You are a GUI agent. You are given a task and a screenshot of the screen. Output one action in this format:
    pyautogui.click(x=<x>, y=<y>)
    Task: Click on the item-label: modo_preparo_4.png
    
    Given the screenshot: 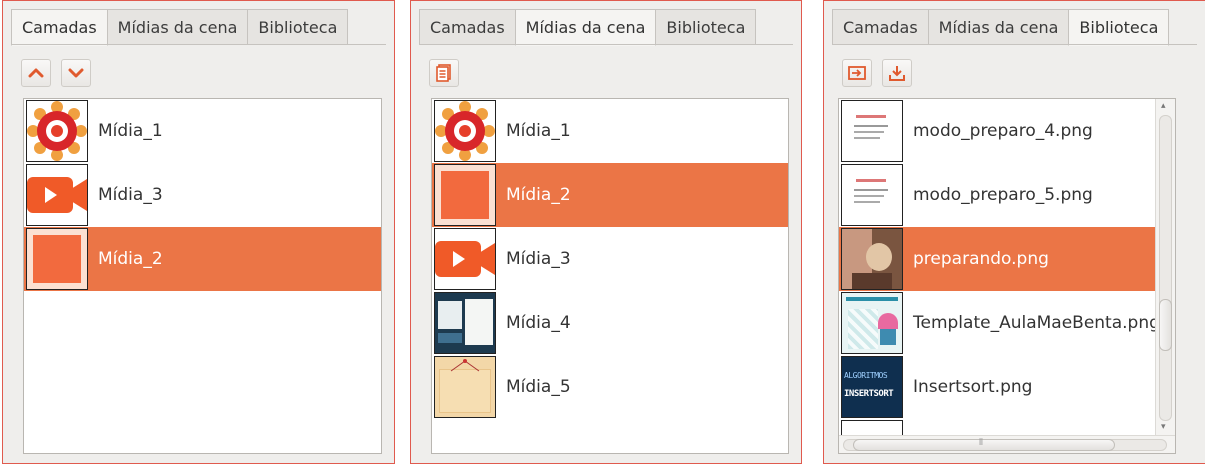 What is the action you would take?
    pyautogui.click(x=1003, y=131)
    